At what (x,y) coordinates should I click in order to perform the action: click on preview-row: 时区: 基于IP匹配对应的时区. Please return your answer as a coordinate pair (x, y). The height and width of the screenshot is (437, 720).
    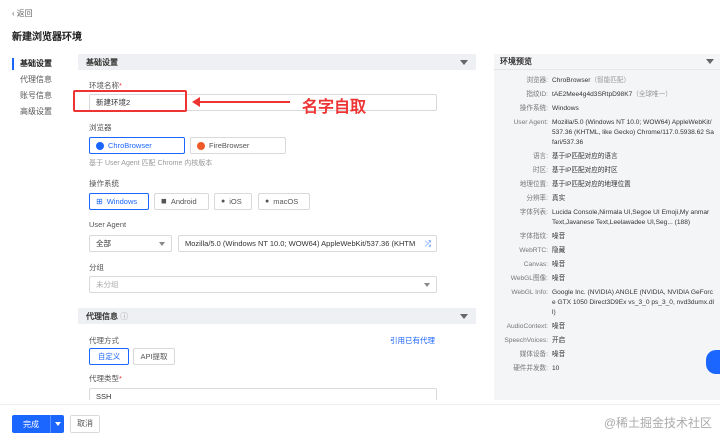
    Looking at the image, I should click on (607, 171).